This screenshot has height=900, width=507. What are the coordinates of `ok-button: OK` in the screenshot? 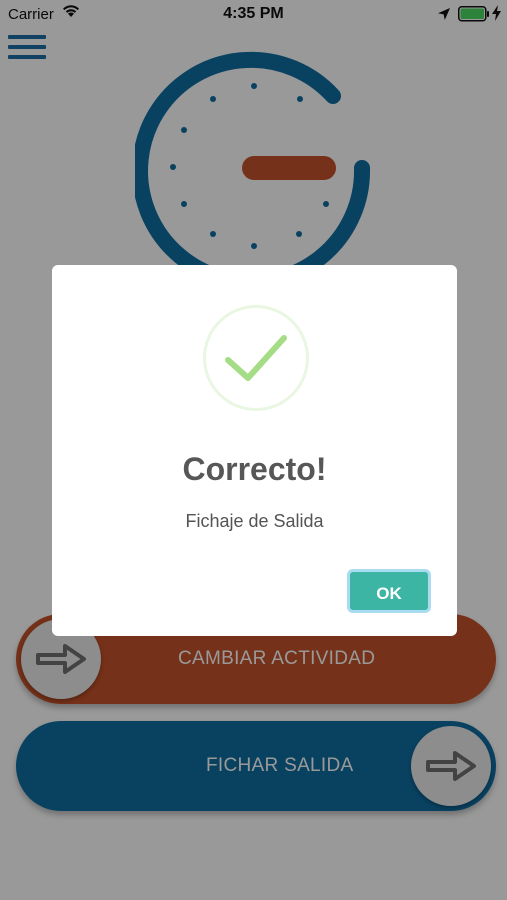 It's located at (389, 591).